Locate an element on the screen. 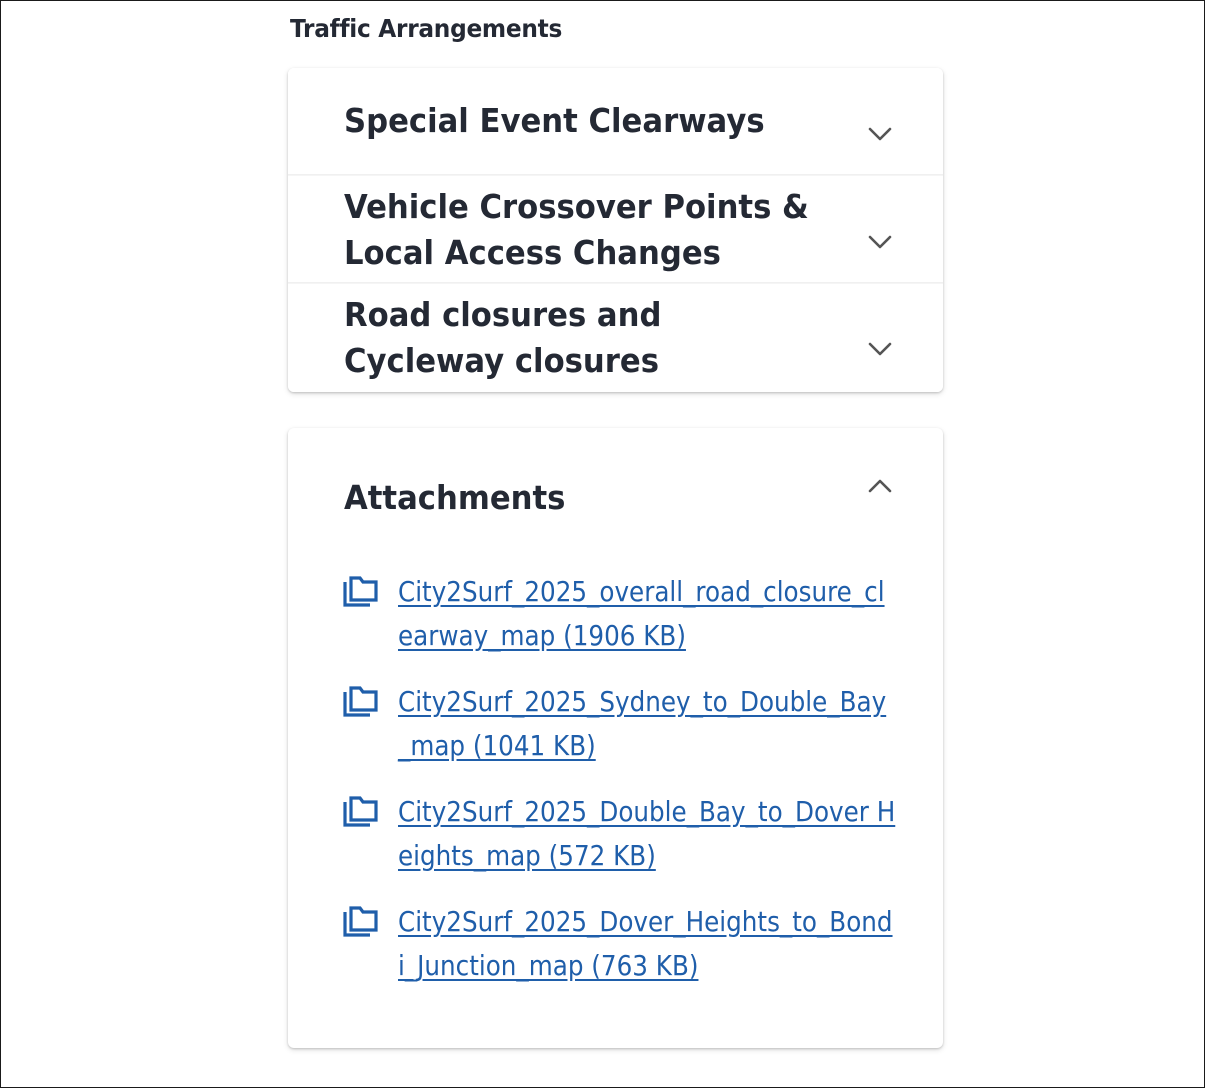 The width and height of the screenshot is (1205, 1088). section-heading: Traffic Arrangements is located at coordinates (426, 28).